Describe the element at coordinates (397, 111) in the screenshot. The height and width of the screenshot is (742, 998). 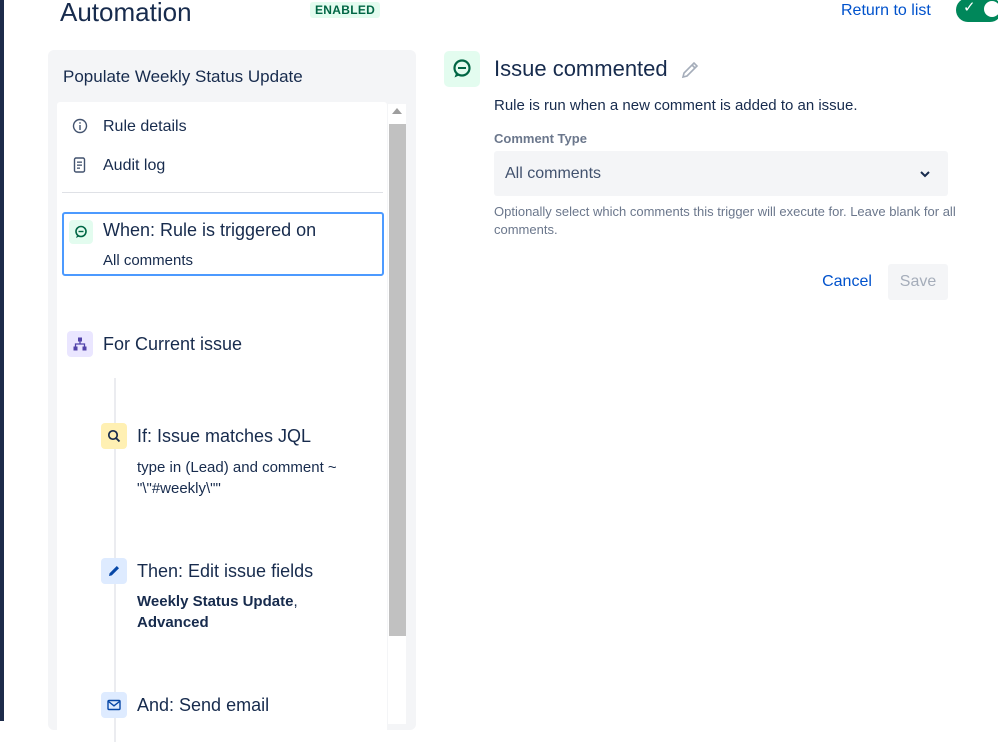
I see `scroll-up-arrow-icon` at that location.